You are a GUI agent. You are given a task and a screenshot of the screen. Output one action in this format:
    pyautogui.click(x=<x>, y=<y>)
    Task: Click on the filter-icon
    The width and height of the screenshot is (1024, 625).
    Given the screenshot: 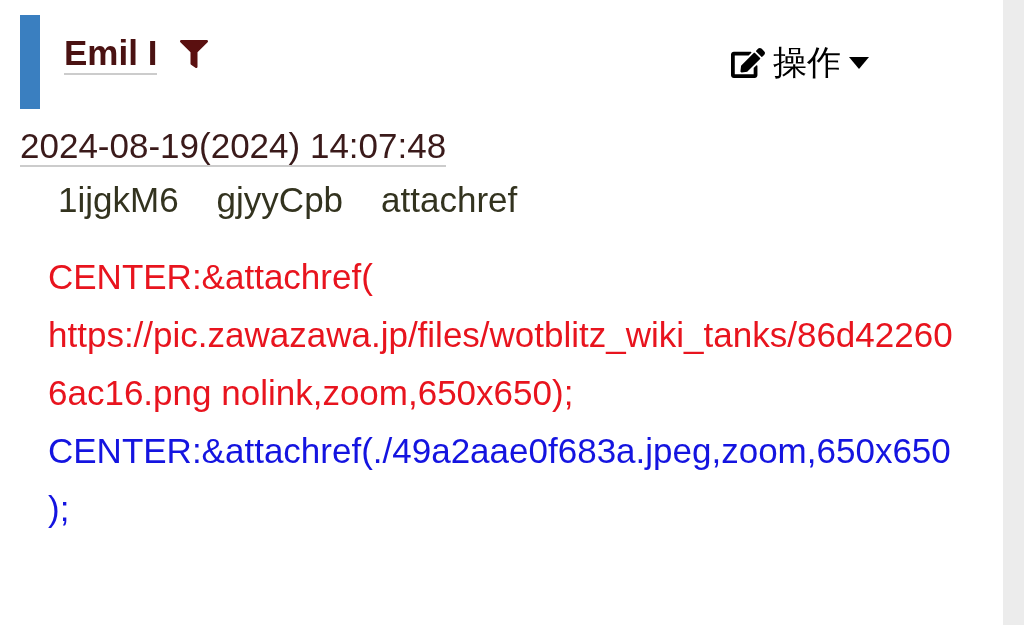 What is the action you would take?
    pyautogui.click(x=194, y=54)
    